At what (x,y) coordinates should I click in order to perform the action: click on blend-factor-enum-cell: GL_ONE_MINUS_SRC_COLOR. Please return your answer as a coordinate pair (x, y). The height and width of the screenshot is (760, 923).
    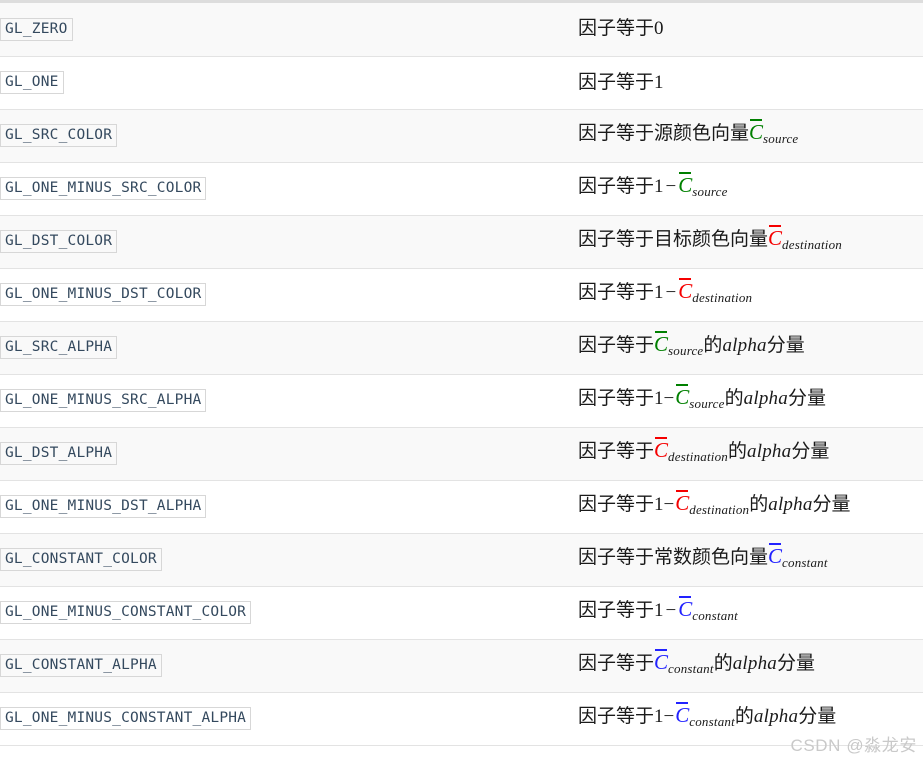
    Looking at the image, I should click on (289, 189).